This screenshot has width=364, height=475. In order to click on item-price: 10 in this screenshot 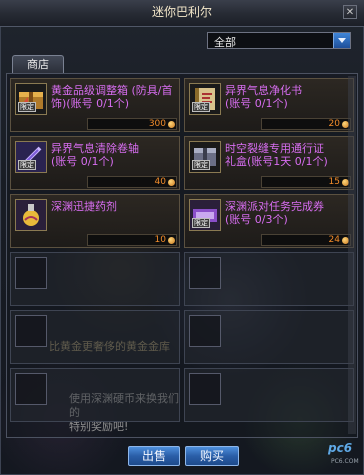, I will do `click(160, 240)`.